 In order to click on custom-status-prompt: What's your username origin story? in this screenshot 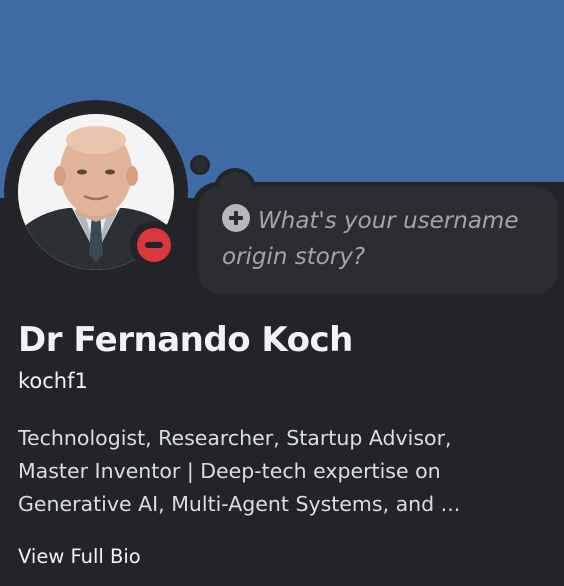, I will do `click(378, 240)`.